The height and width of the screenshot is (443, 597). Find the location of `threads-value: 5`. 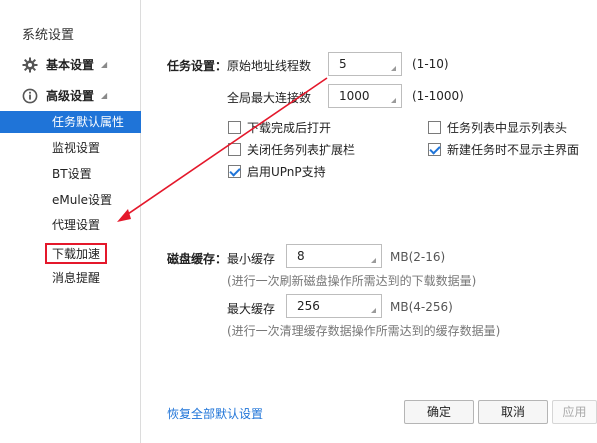

threads-value: 5 is located at coordinates (343, 64).